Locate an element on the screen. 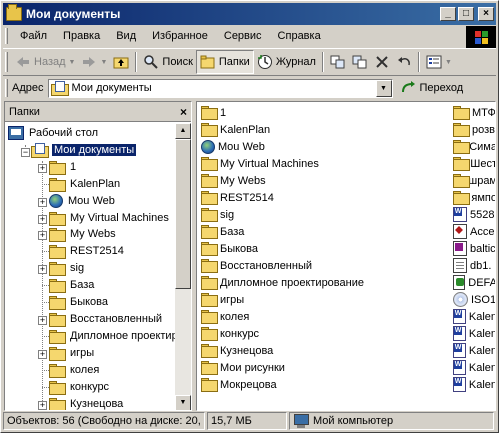 The width and height of the screenshot is (499, 433). menu-tools: Сервис is located at coordinates (243, 36).